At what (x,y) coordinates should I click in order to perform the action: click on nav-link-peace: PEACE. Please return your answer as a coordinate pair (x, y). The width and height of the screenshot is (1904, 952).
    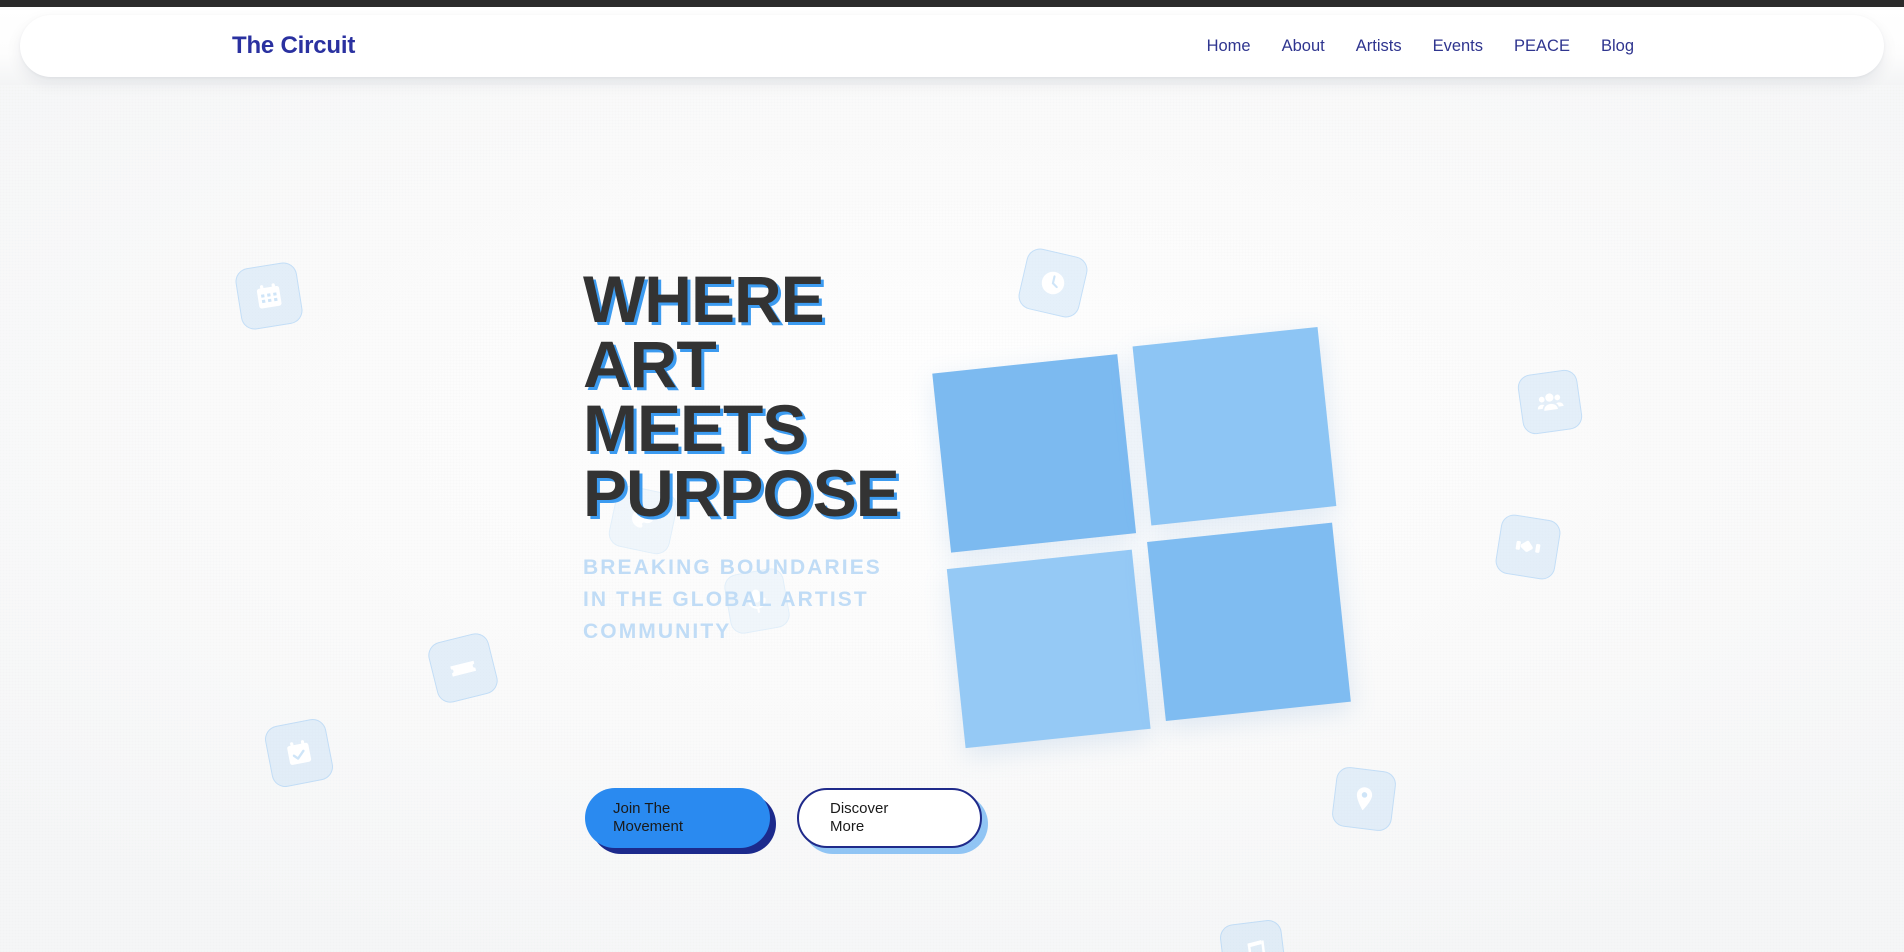
    Looking at the image, I should click on (1542, 46).